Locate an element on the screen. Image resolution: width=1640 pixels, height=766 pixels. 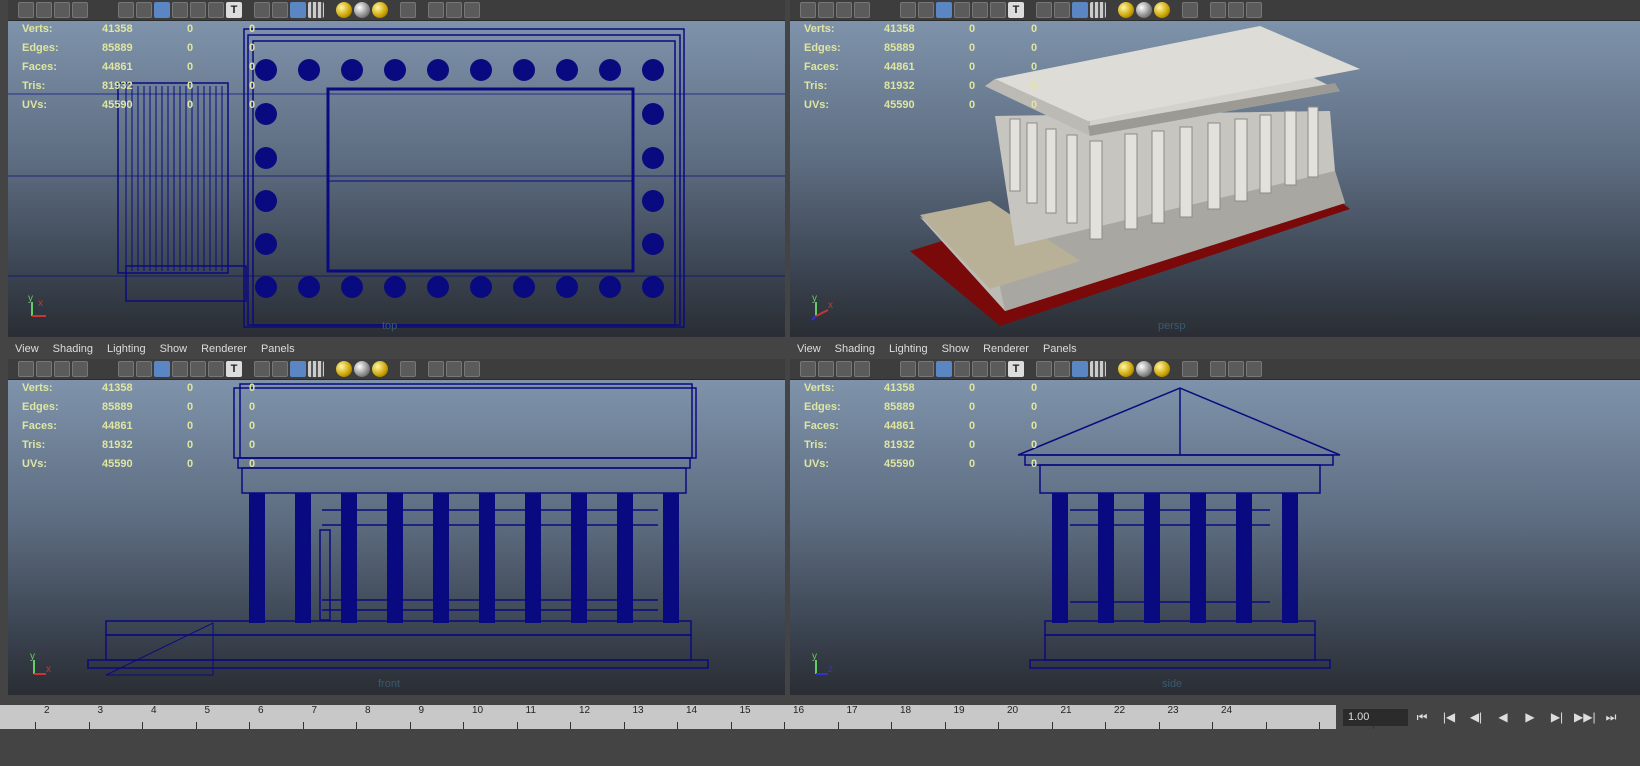
step-forward-key-icon: ▶▶| is located at coordinates (1585, 717).